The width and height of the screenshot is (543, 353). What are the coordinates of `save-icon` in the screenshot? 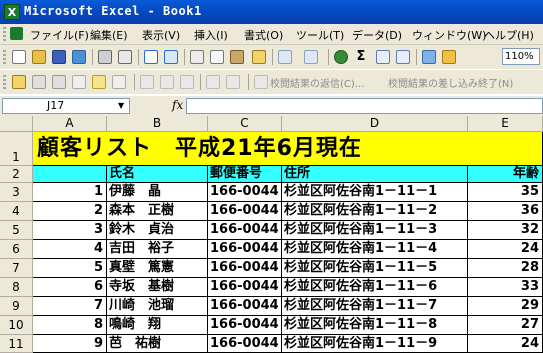 It's located at (59, 57).